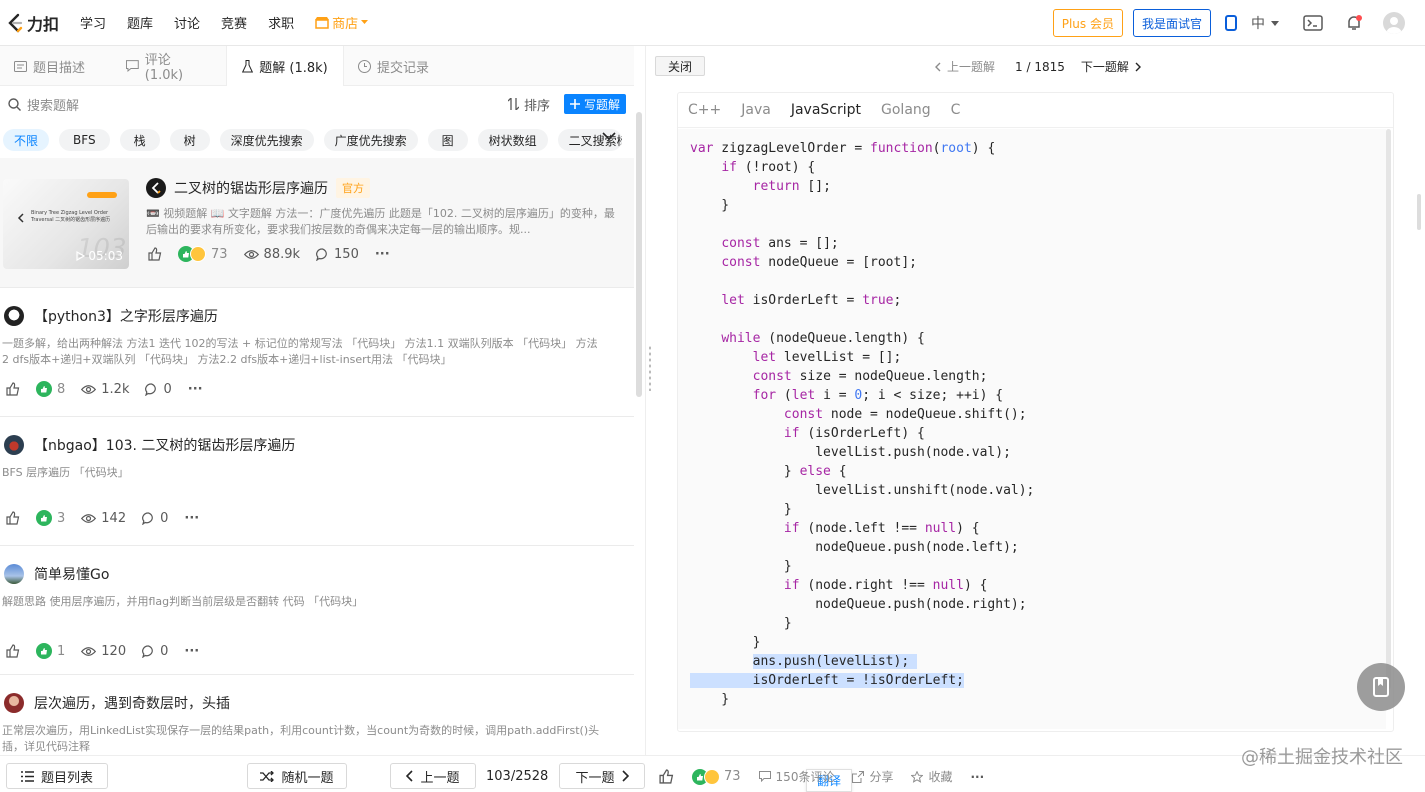  Describe the element at coordinates (89, 518) in the screenshot. I see `eye-icon` at that location.